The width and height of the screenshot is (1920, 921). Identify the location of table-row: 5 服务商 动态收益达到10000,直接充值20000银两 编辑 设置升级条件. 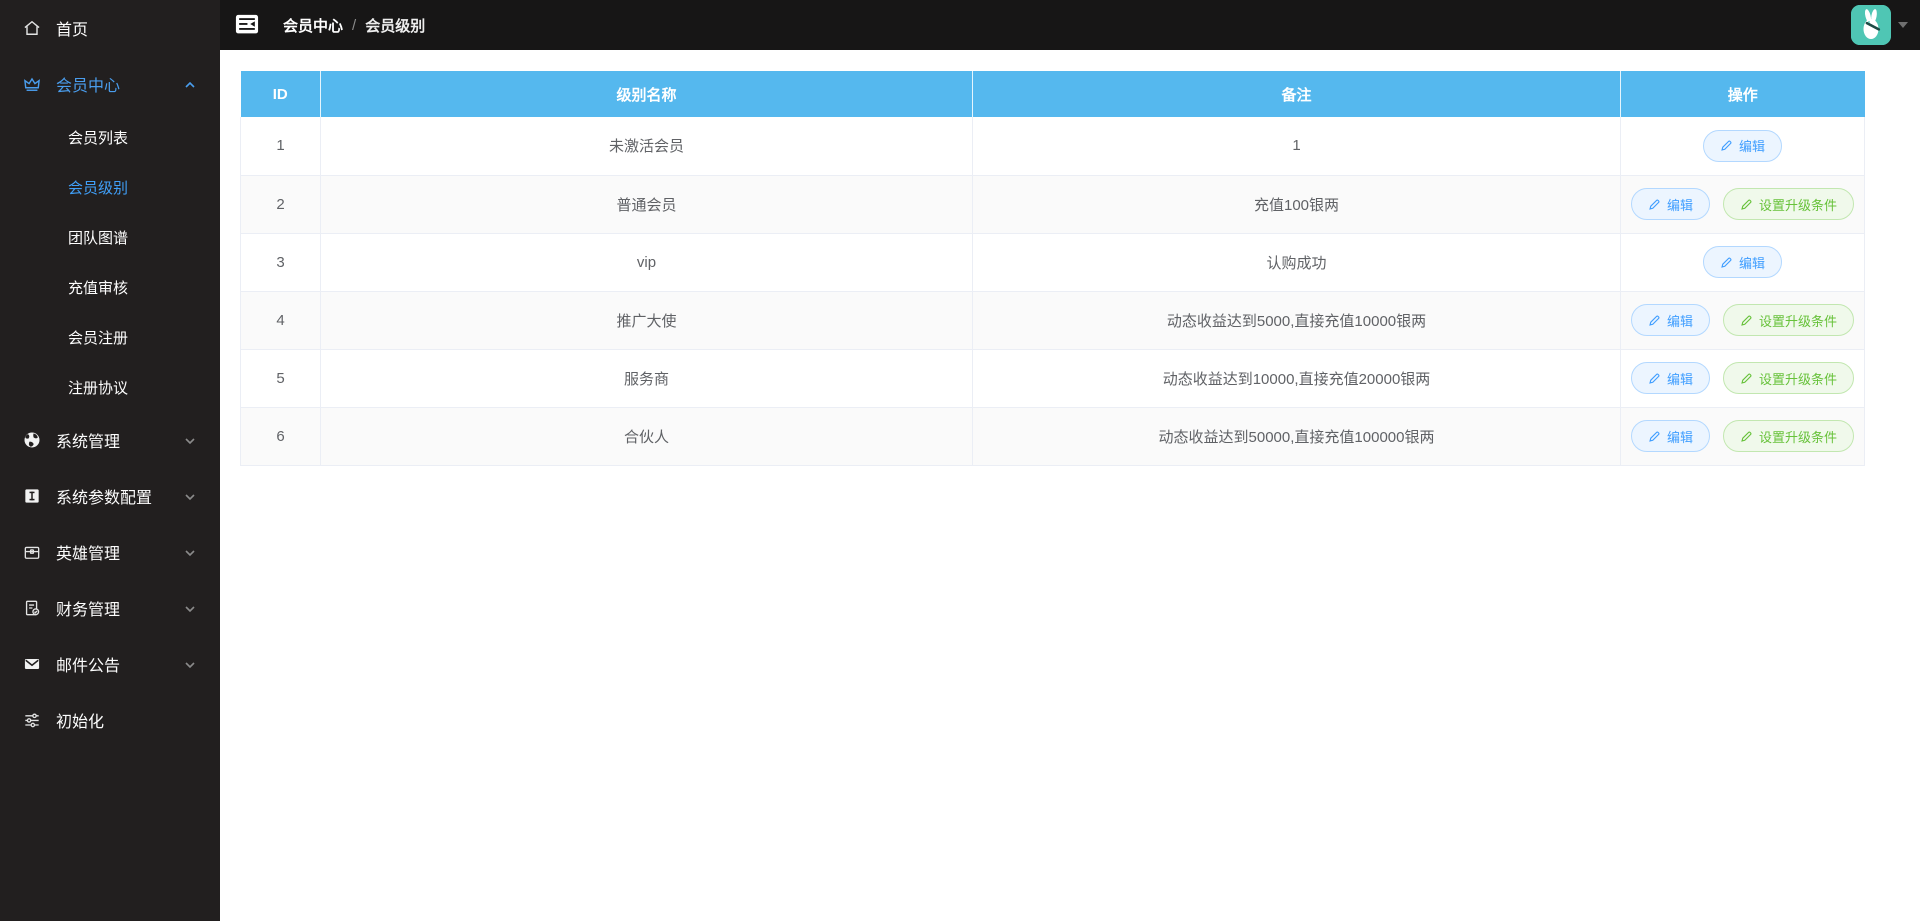
(1052, 378).